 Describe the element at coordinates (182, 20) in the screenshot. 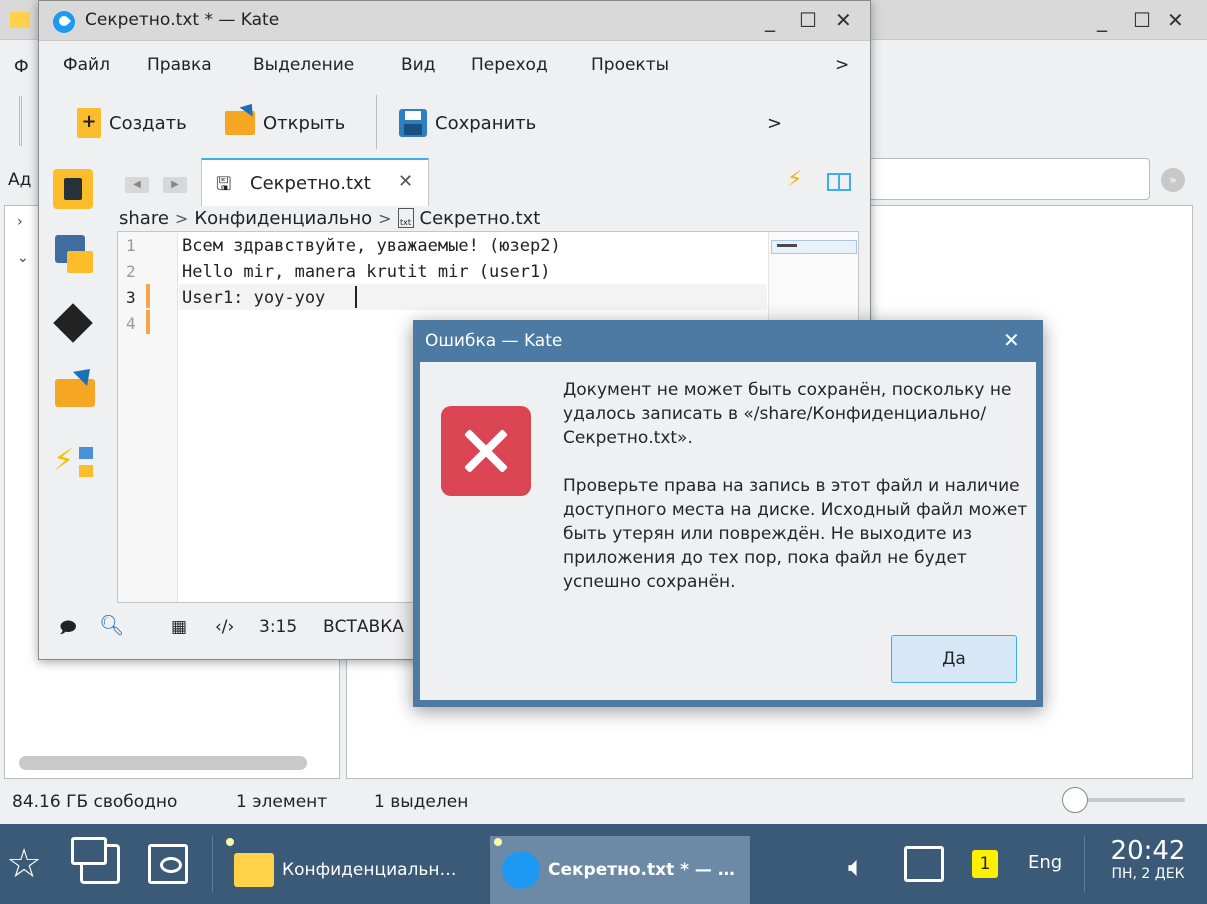

I see `kate-window-title: Секретно.txt * — Kate` at that location.